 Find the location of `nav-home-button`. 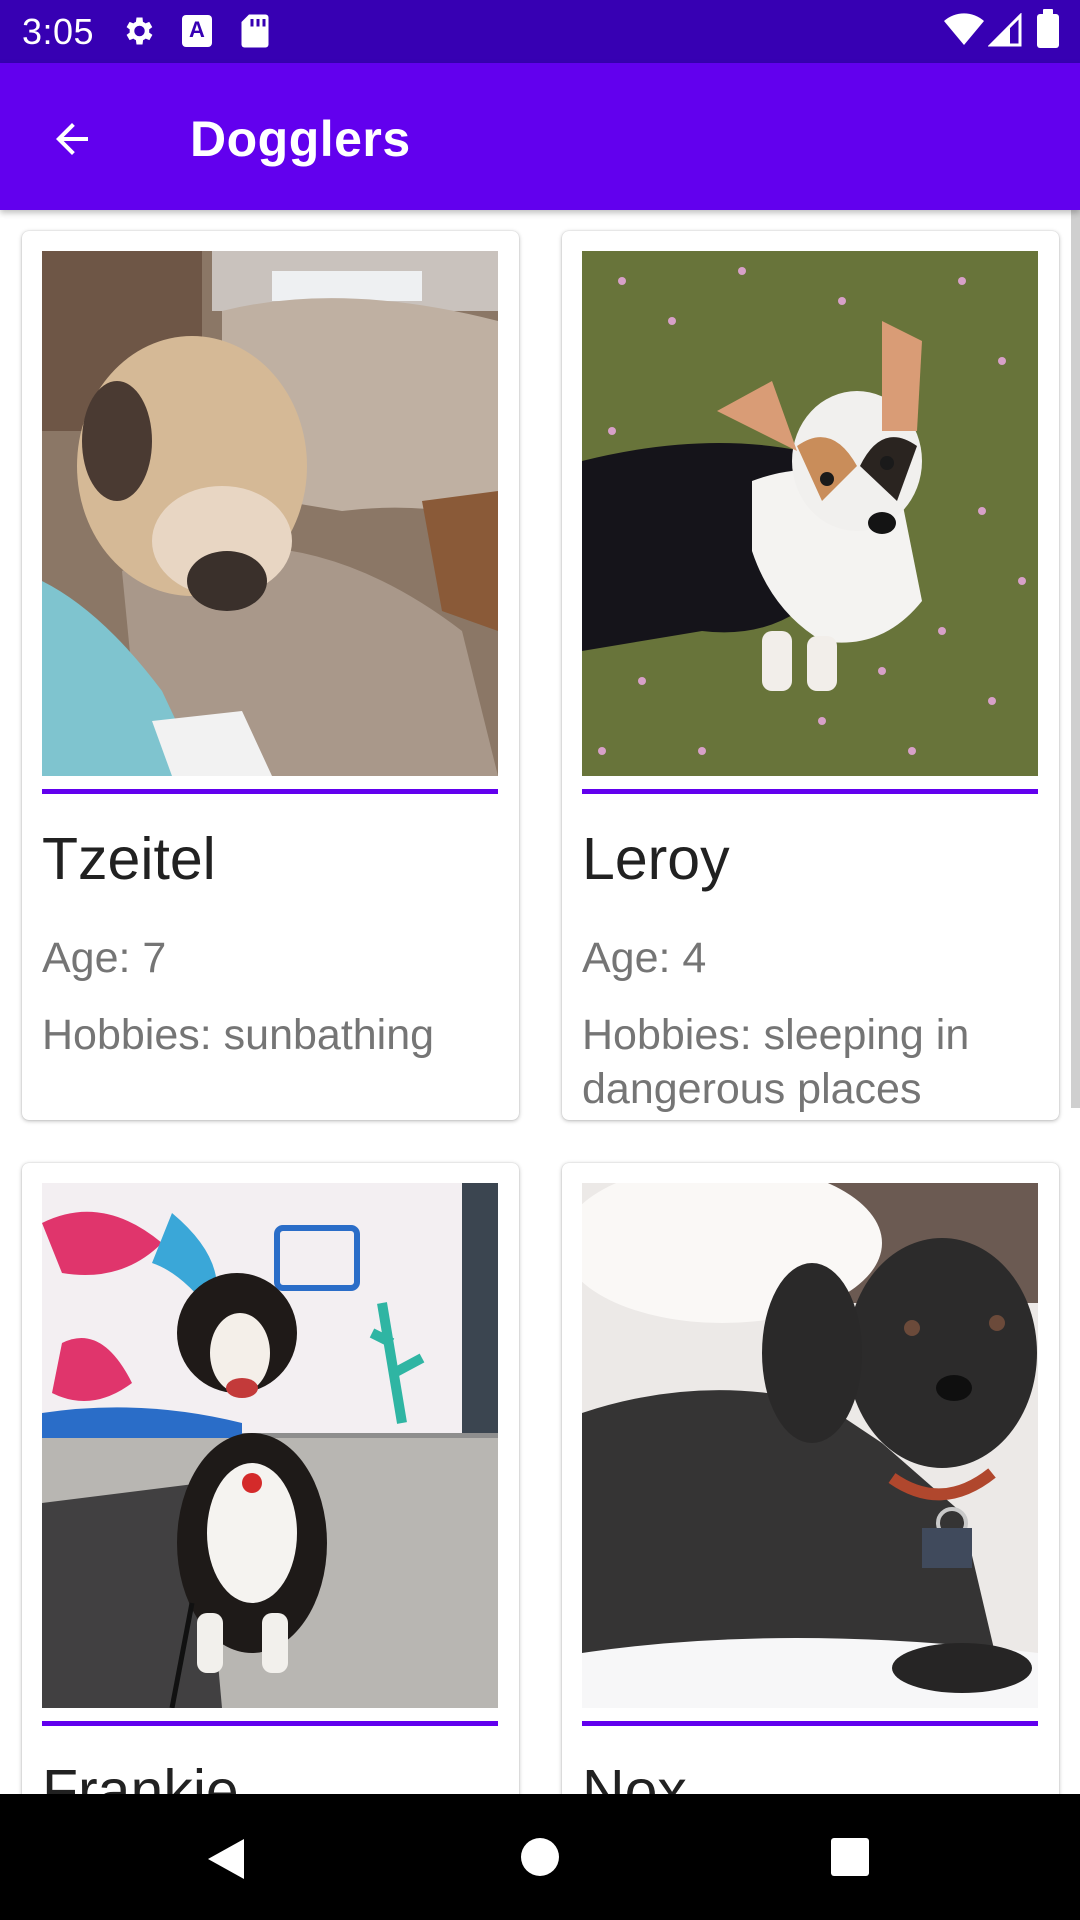

nav-home-button is located at coordinates (540, 1857).